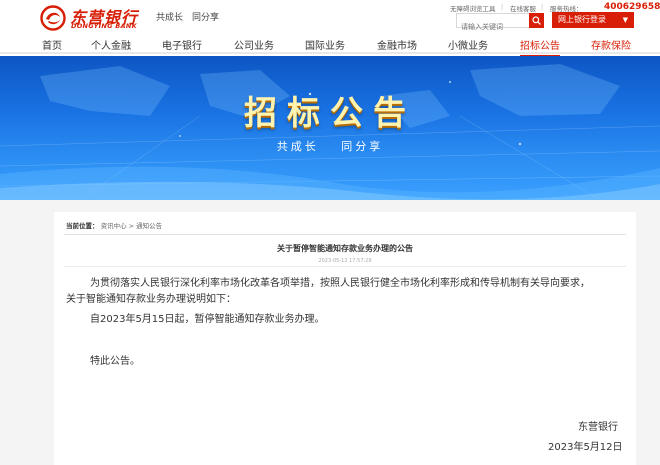  I want to click on banner-title: 招标公告, so click(330, 112).